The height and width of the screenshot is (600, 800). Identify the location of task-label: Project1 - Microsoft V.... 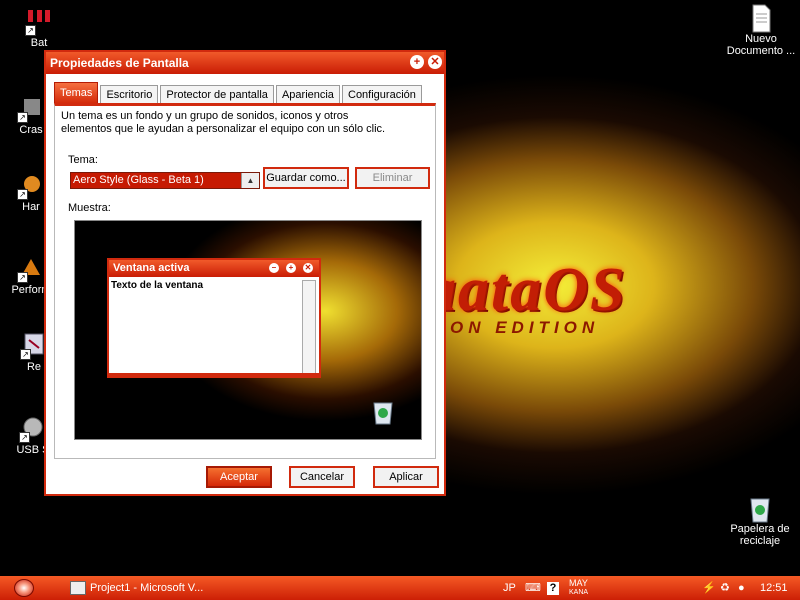
(147, 588).